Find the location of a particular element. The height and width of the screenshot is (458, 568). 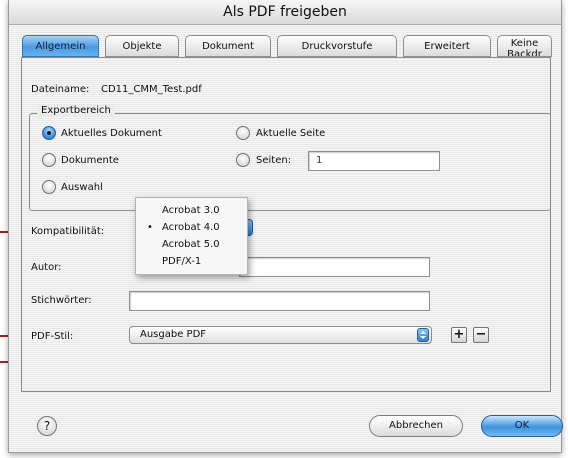

help-button: ? is located at coordinates (47, 426).